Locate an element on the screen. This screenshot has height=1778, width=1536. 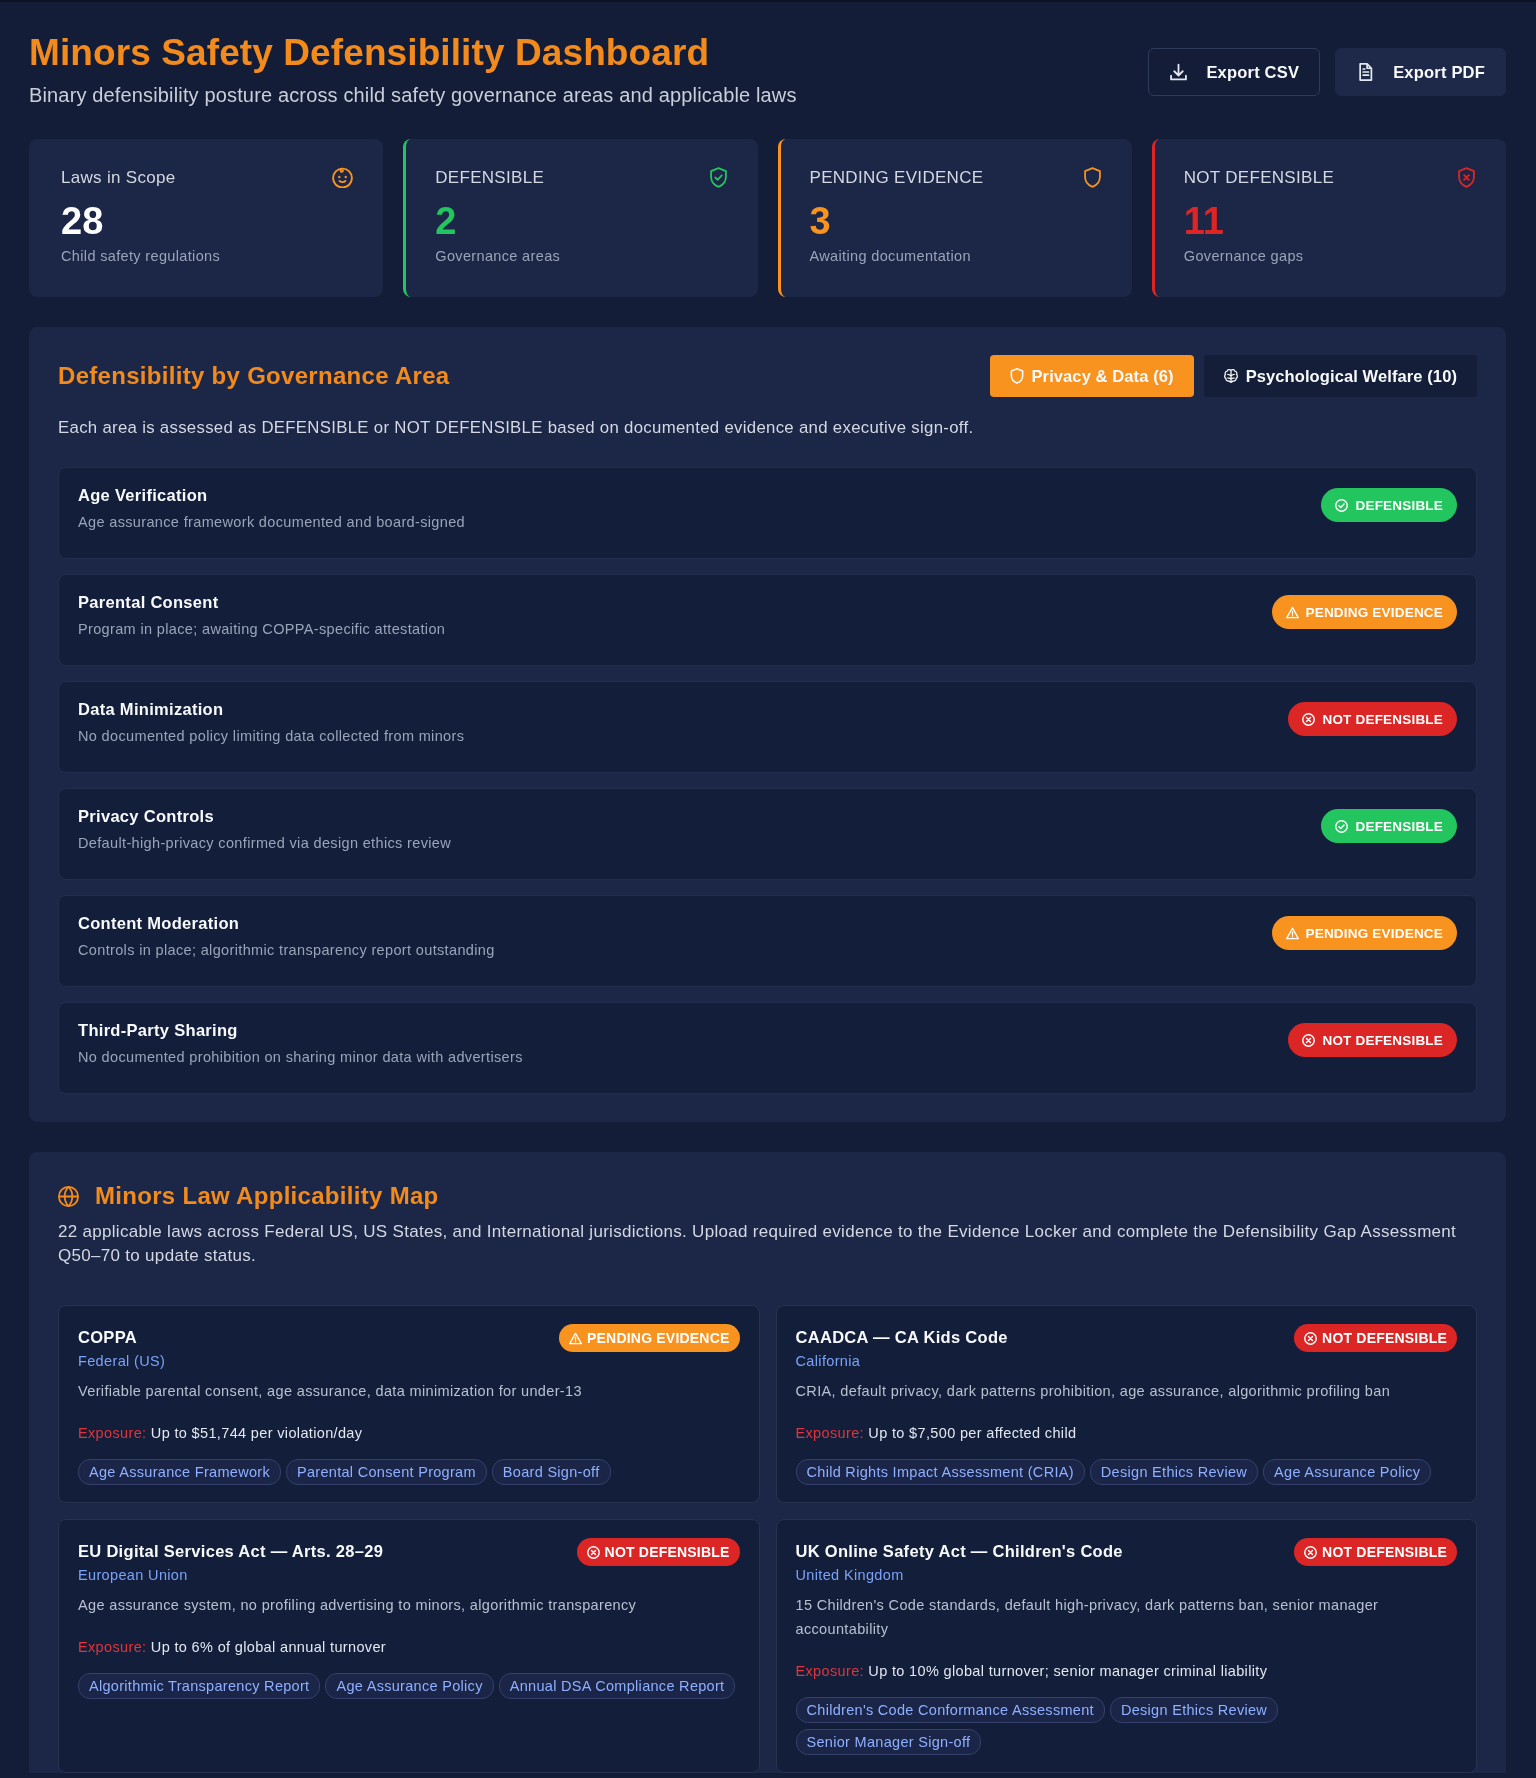
baby-face-icon is located at coordinates (343, 177).